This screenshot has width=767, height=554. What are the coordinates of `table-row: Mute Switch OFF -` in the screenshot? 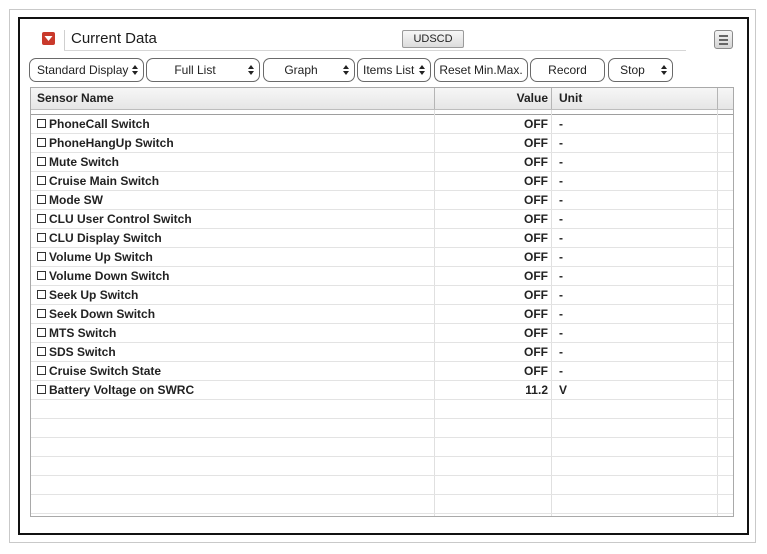 It's located at (382, 162).